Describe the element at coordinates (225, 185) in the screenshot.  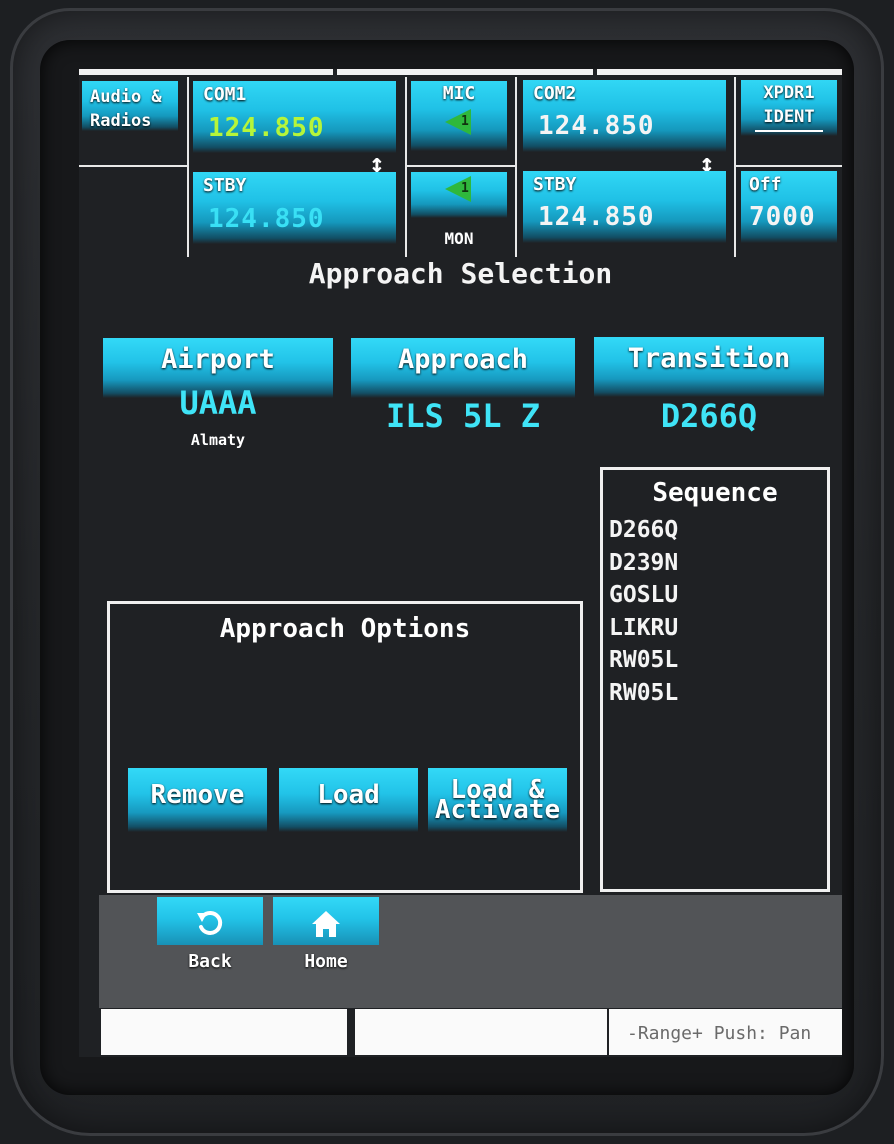
I see `com1-standby-label: STBY` at that location.